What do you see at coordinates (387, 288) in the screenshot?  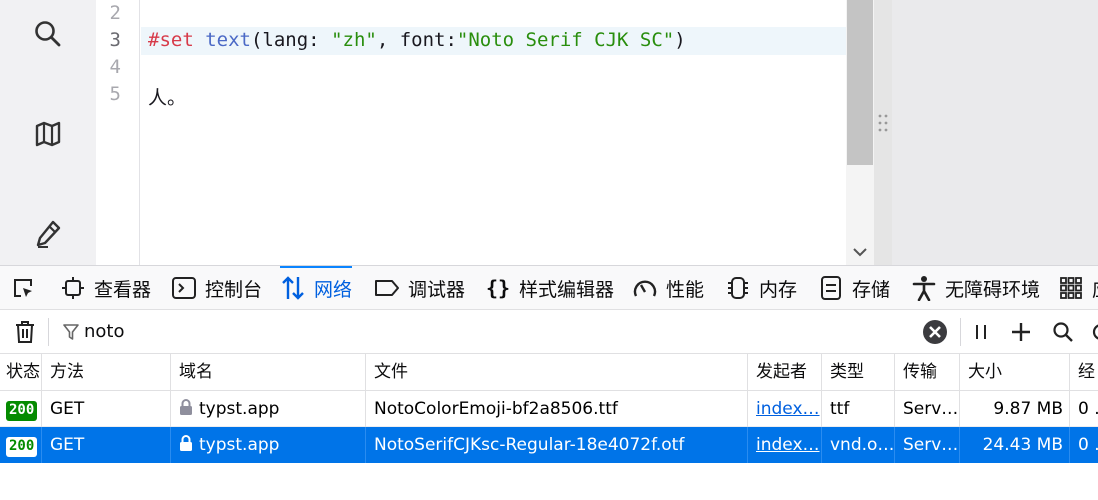 I see `debugger-icon` at bounding box center [387, 288].